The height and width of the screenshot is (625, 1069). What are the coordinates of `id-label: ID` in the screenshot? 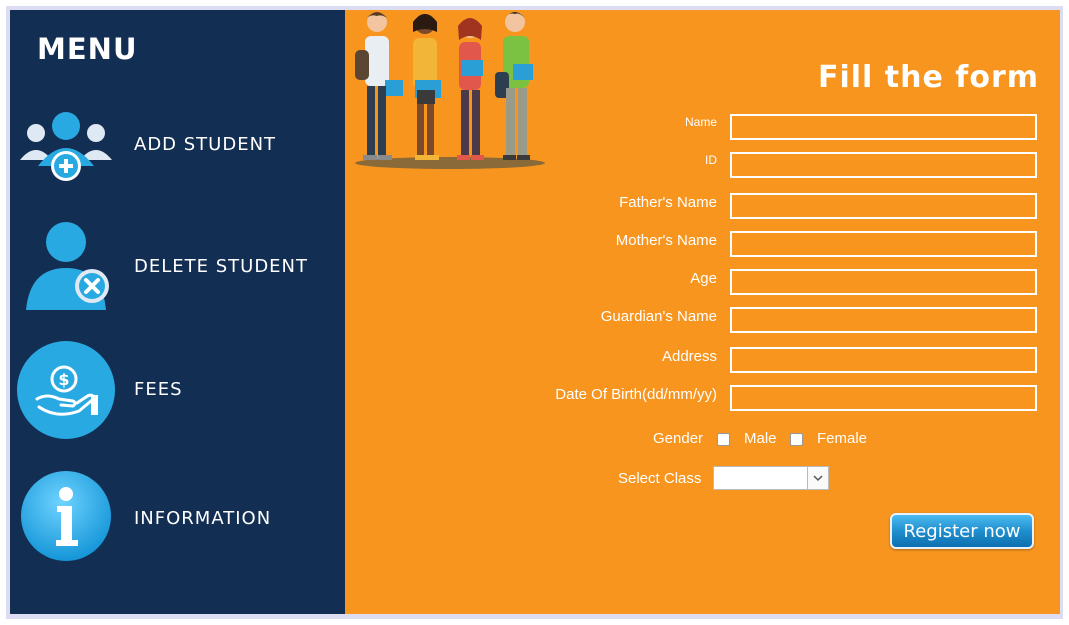 It's located at (711, 160).